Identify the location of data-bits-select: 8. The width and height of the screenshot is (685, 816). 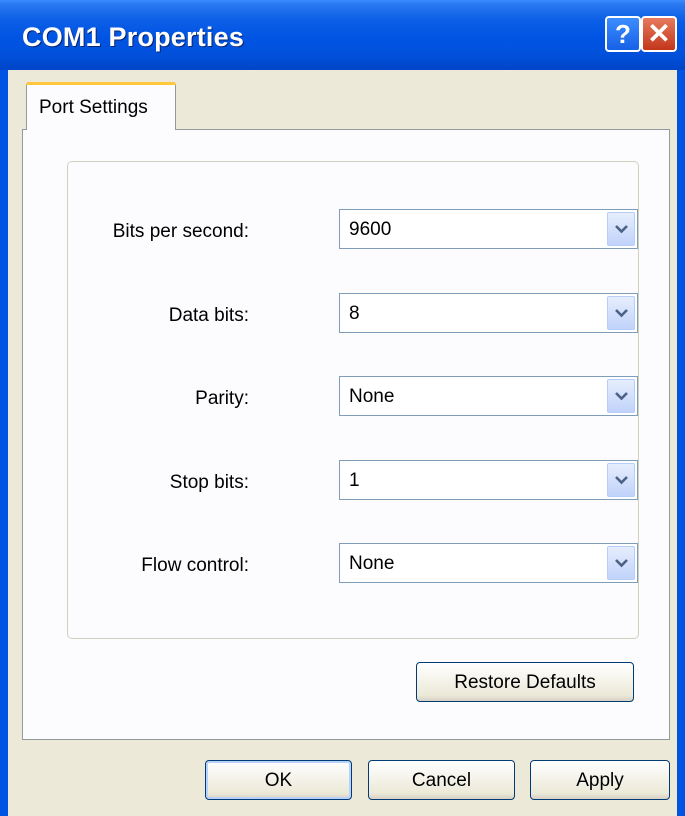
(488, 313).